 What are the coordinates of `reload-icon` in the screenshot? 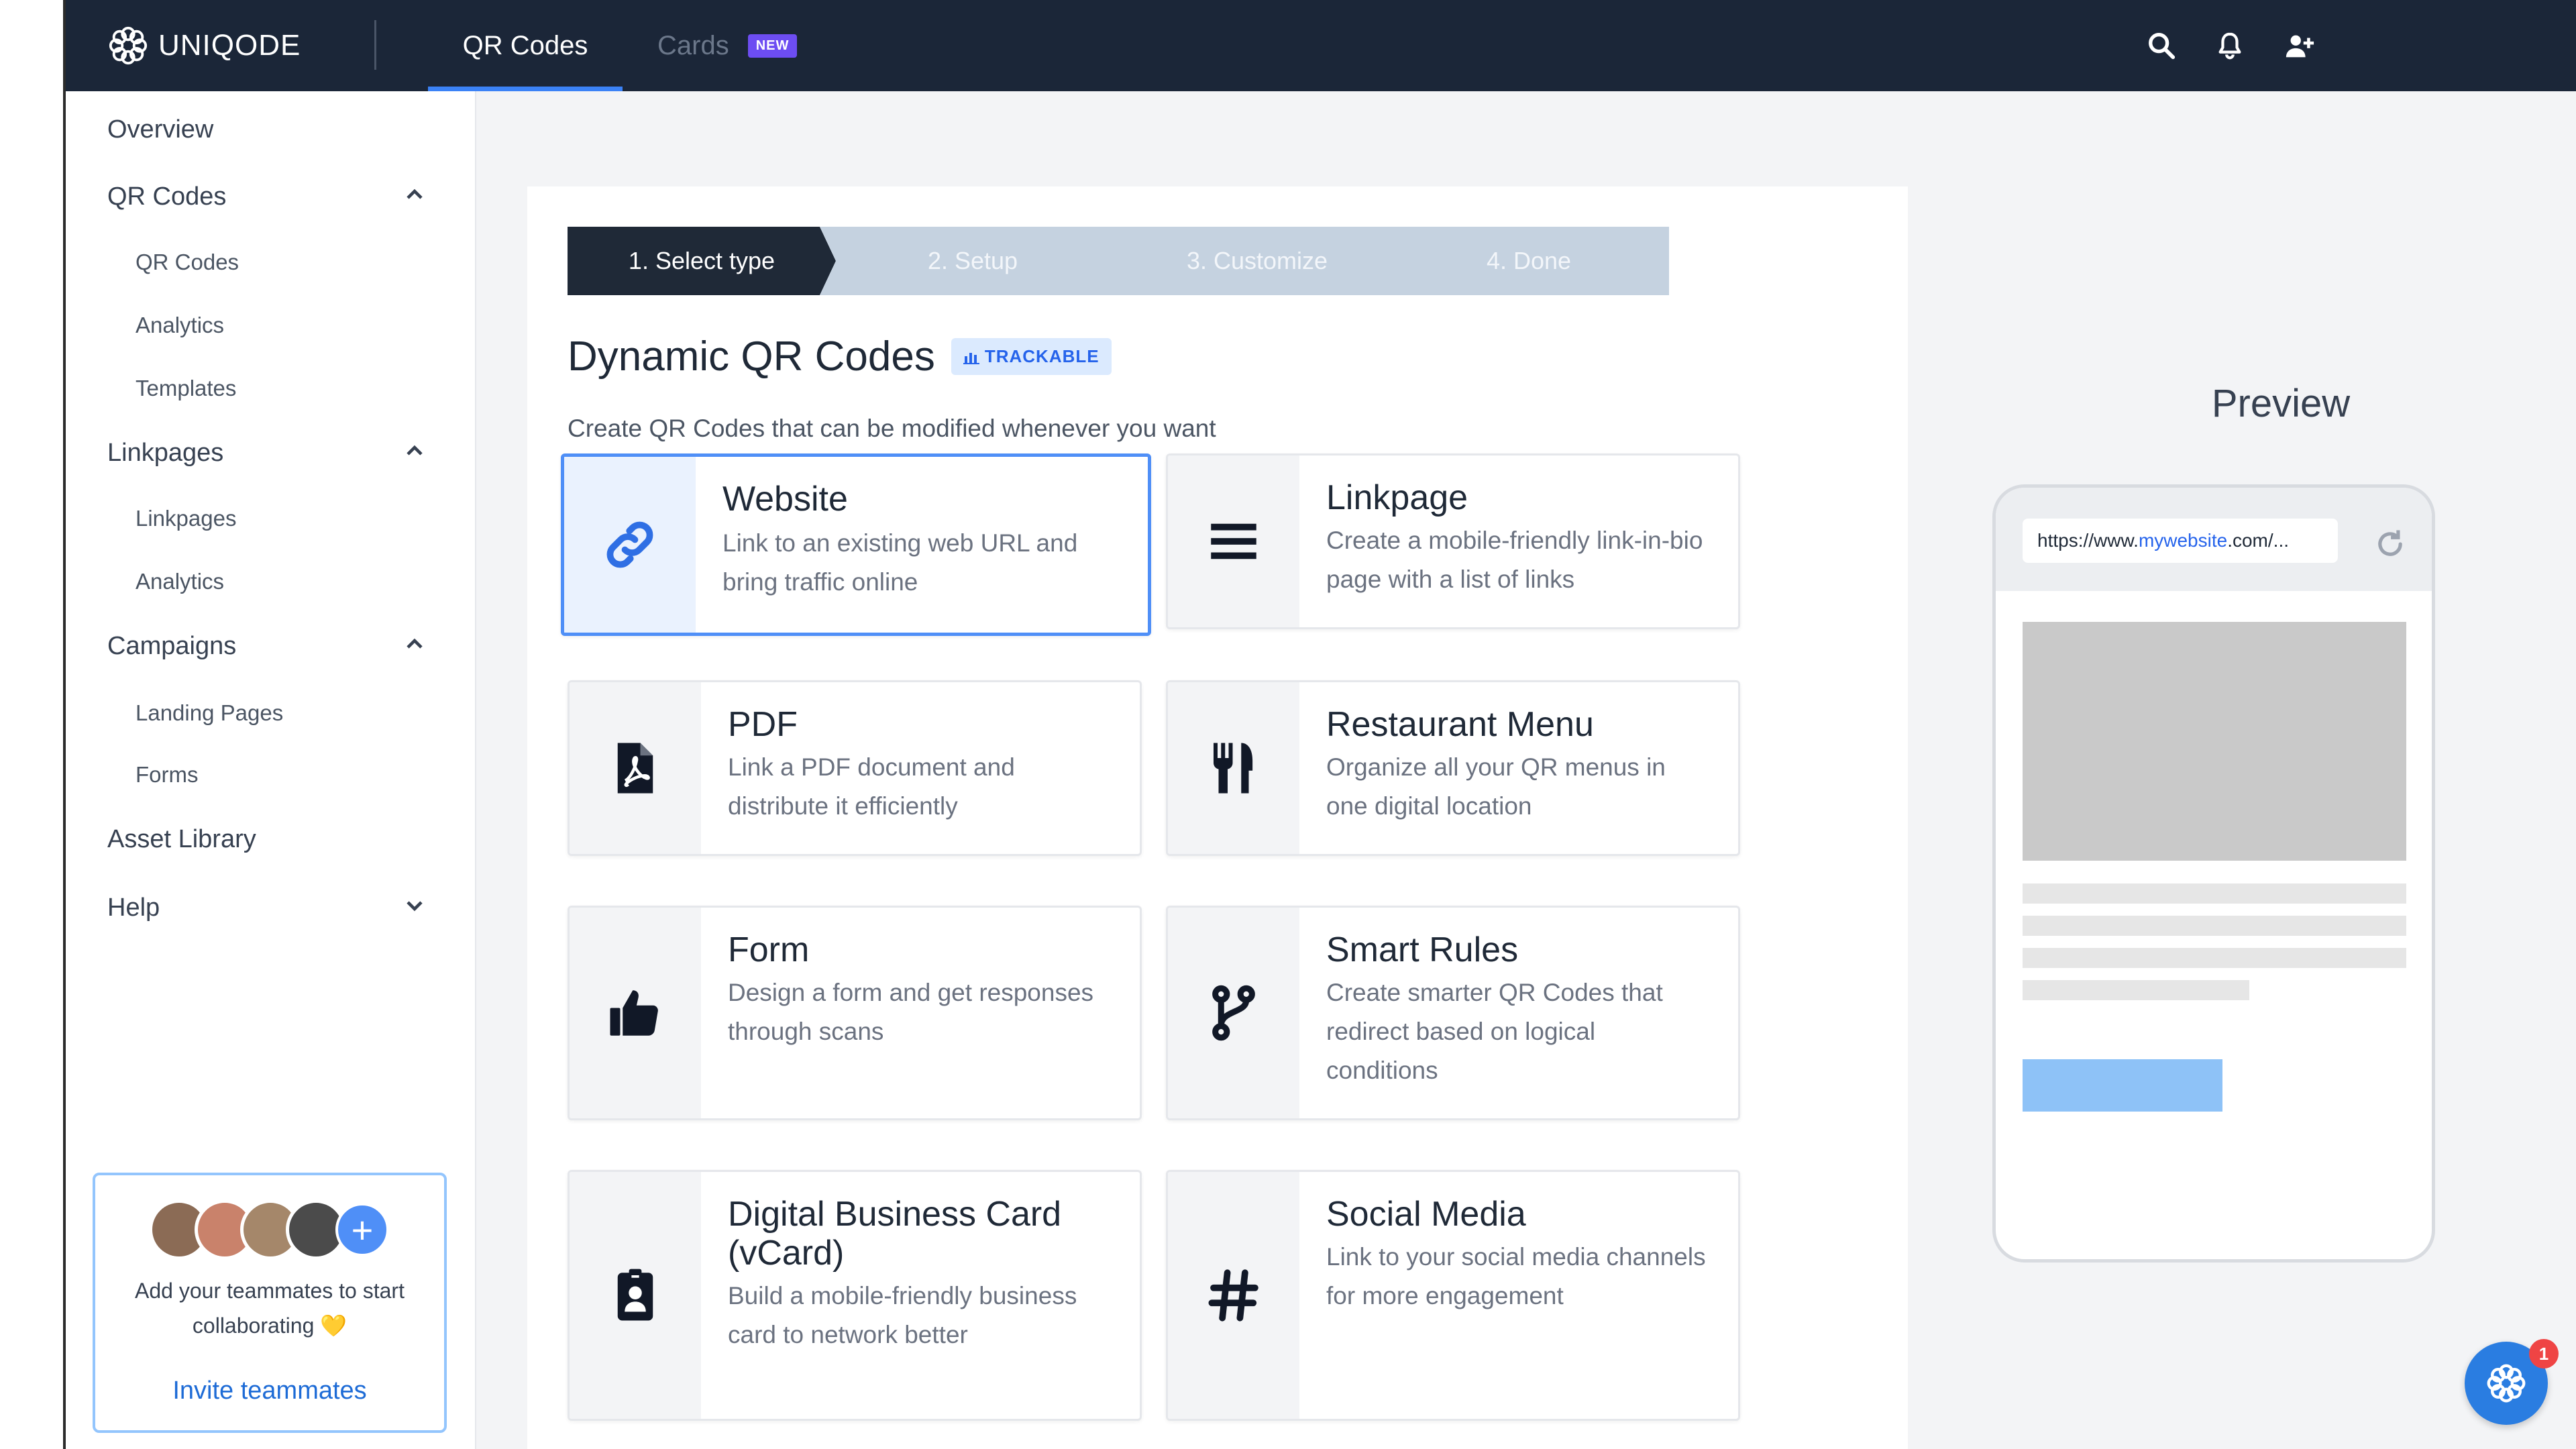 It's located at (2390, 544).